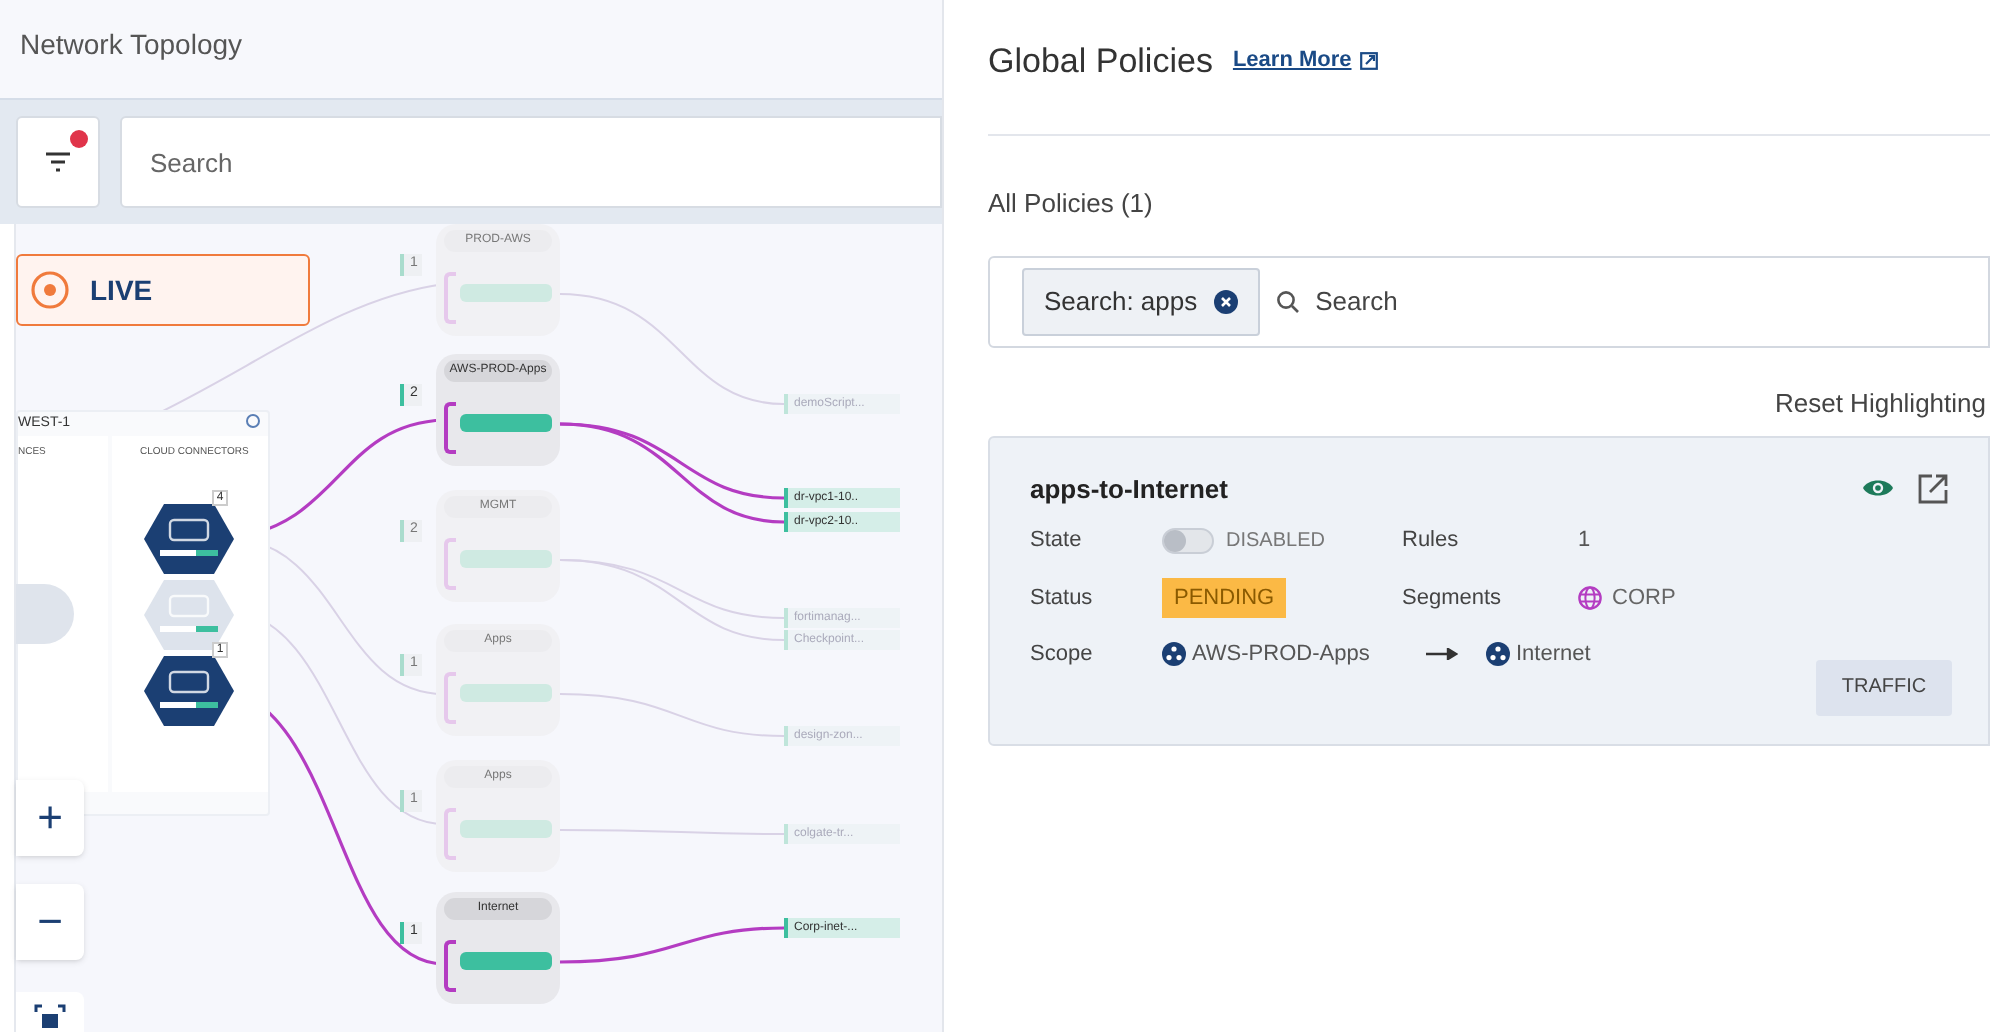  What do you see at coordinates (1491, 302) in the screenshot?
I see `search-input: Search` at bounding box center [1491, 302].